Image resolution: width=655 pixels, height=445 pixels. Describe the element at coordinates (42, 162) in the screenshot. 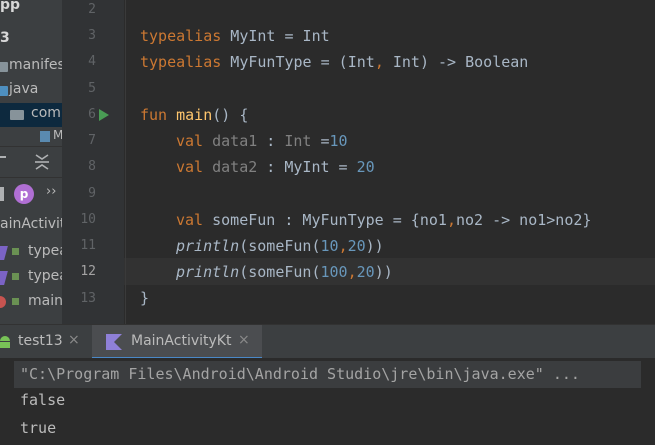

I see `expand-all-icon` at that location.